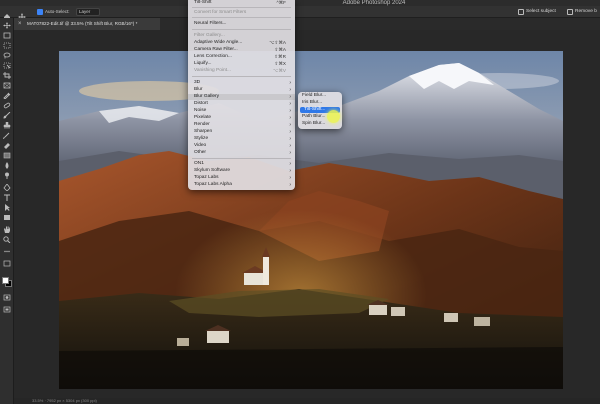 This screenshot has width=600, height=404. What do you see at coordinates (241, 57) in the screenshot?
I see `menu-item-lens-correction: Lens Correction... ⇧⌘R` at bounding box center [241, 57].